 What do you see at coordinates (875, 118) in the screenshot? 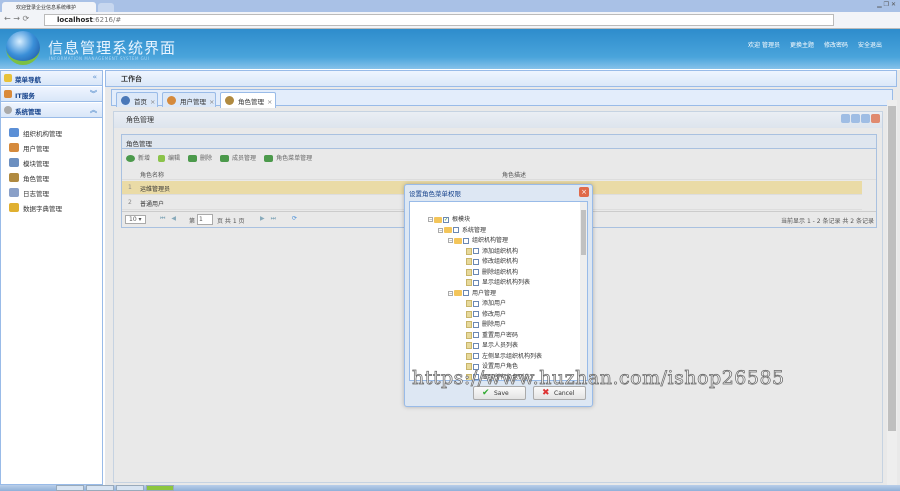
I see `close-icon` at bounding box center [875, 118].